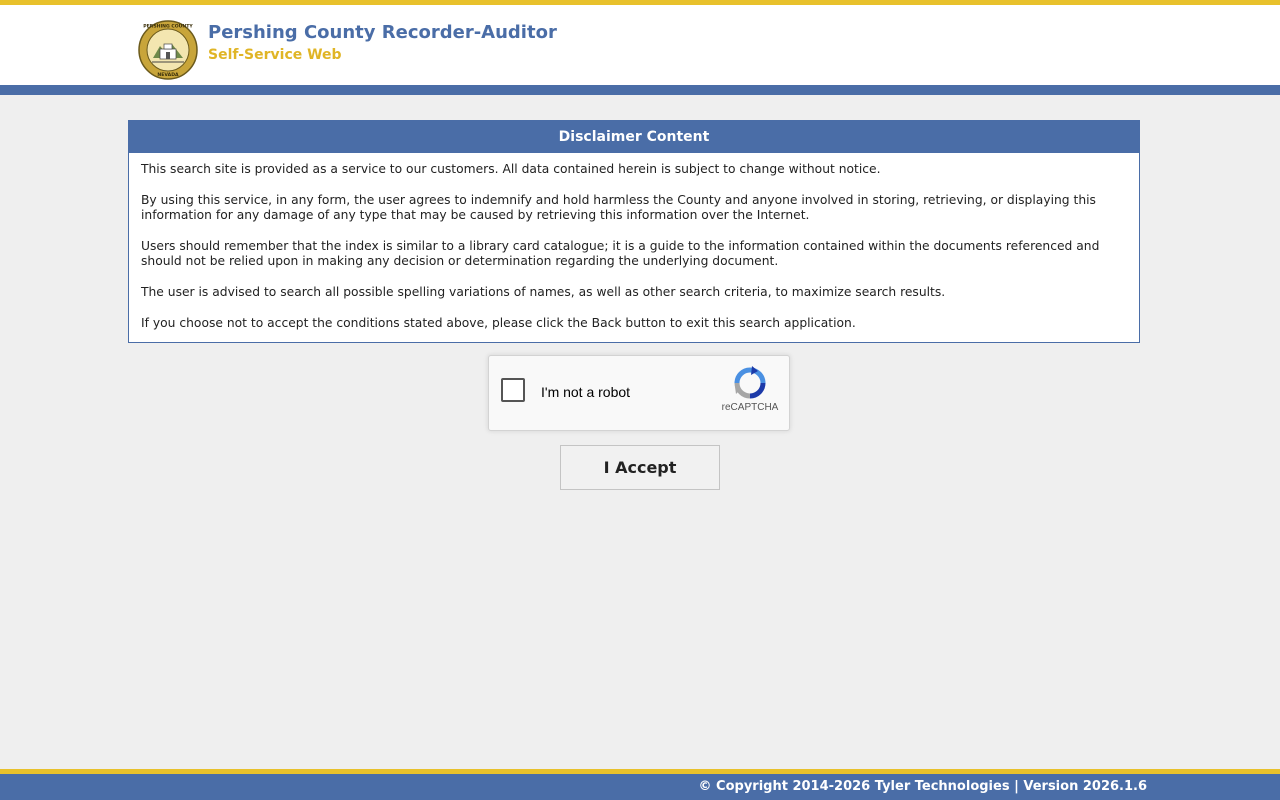  Describe the element at coordinates (513, 390) in the screenshot. I see `recaptcha-checkbox` at that location.